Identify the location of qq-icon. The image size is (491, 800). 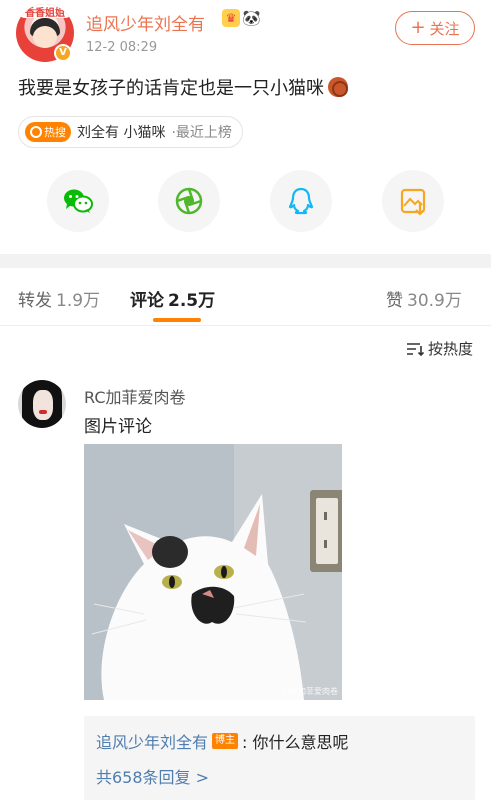
(301, 201).